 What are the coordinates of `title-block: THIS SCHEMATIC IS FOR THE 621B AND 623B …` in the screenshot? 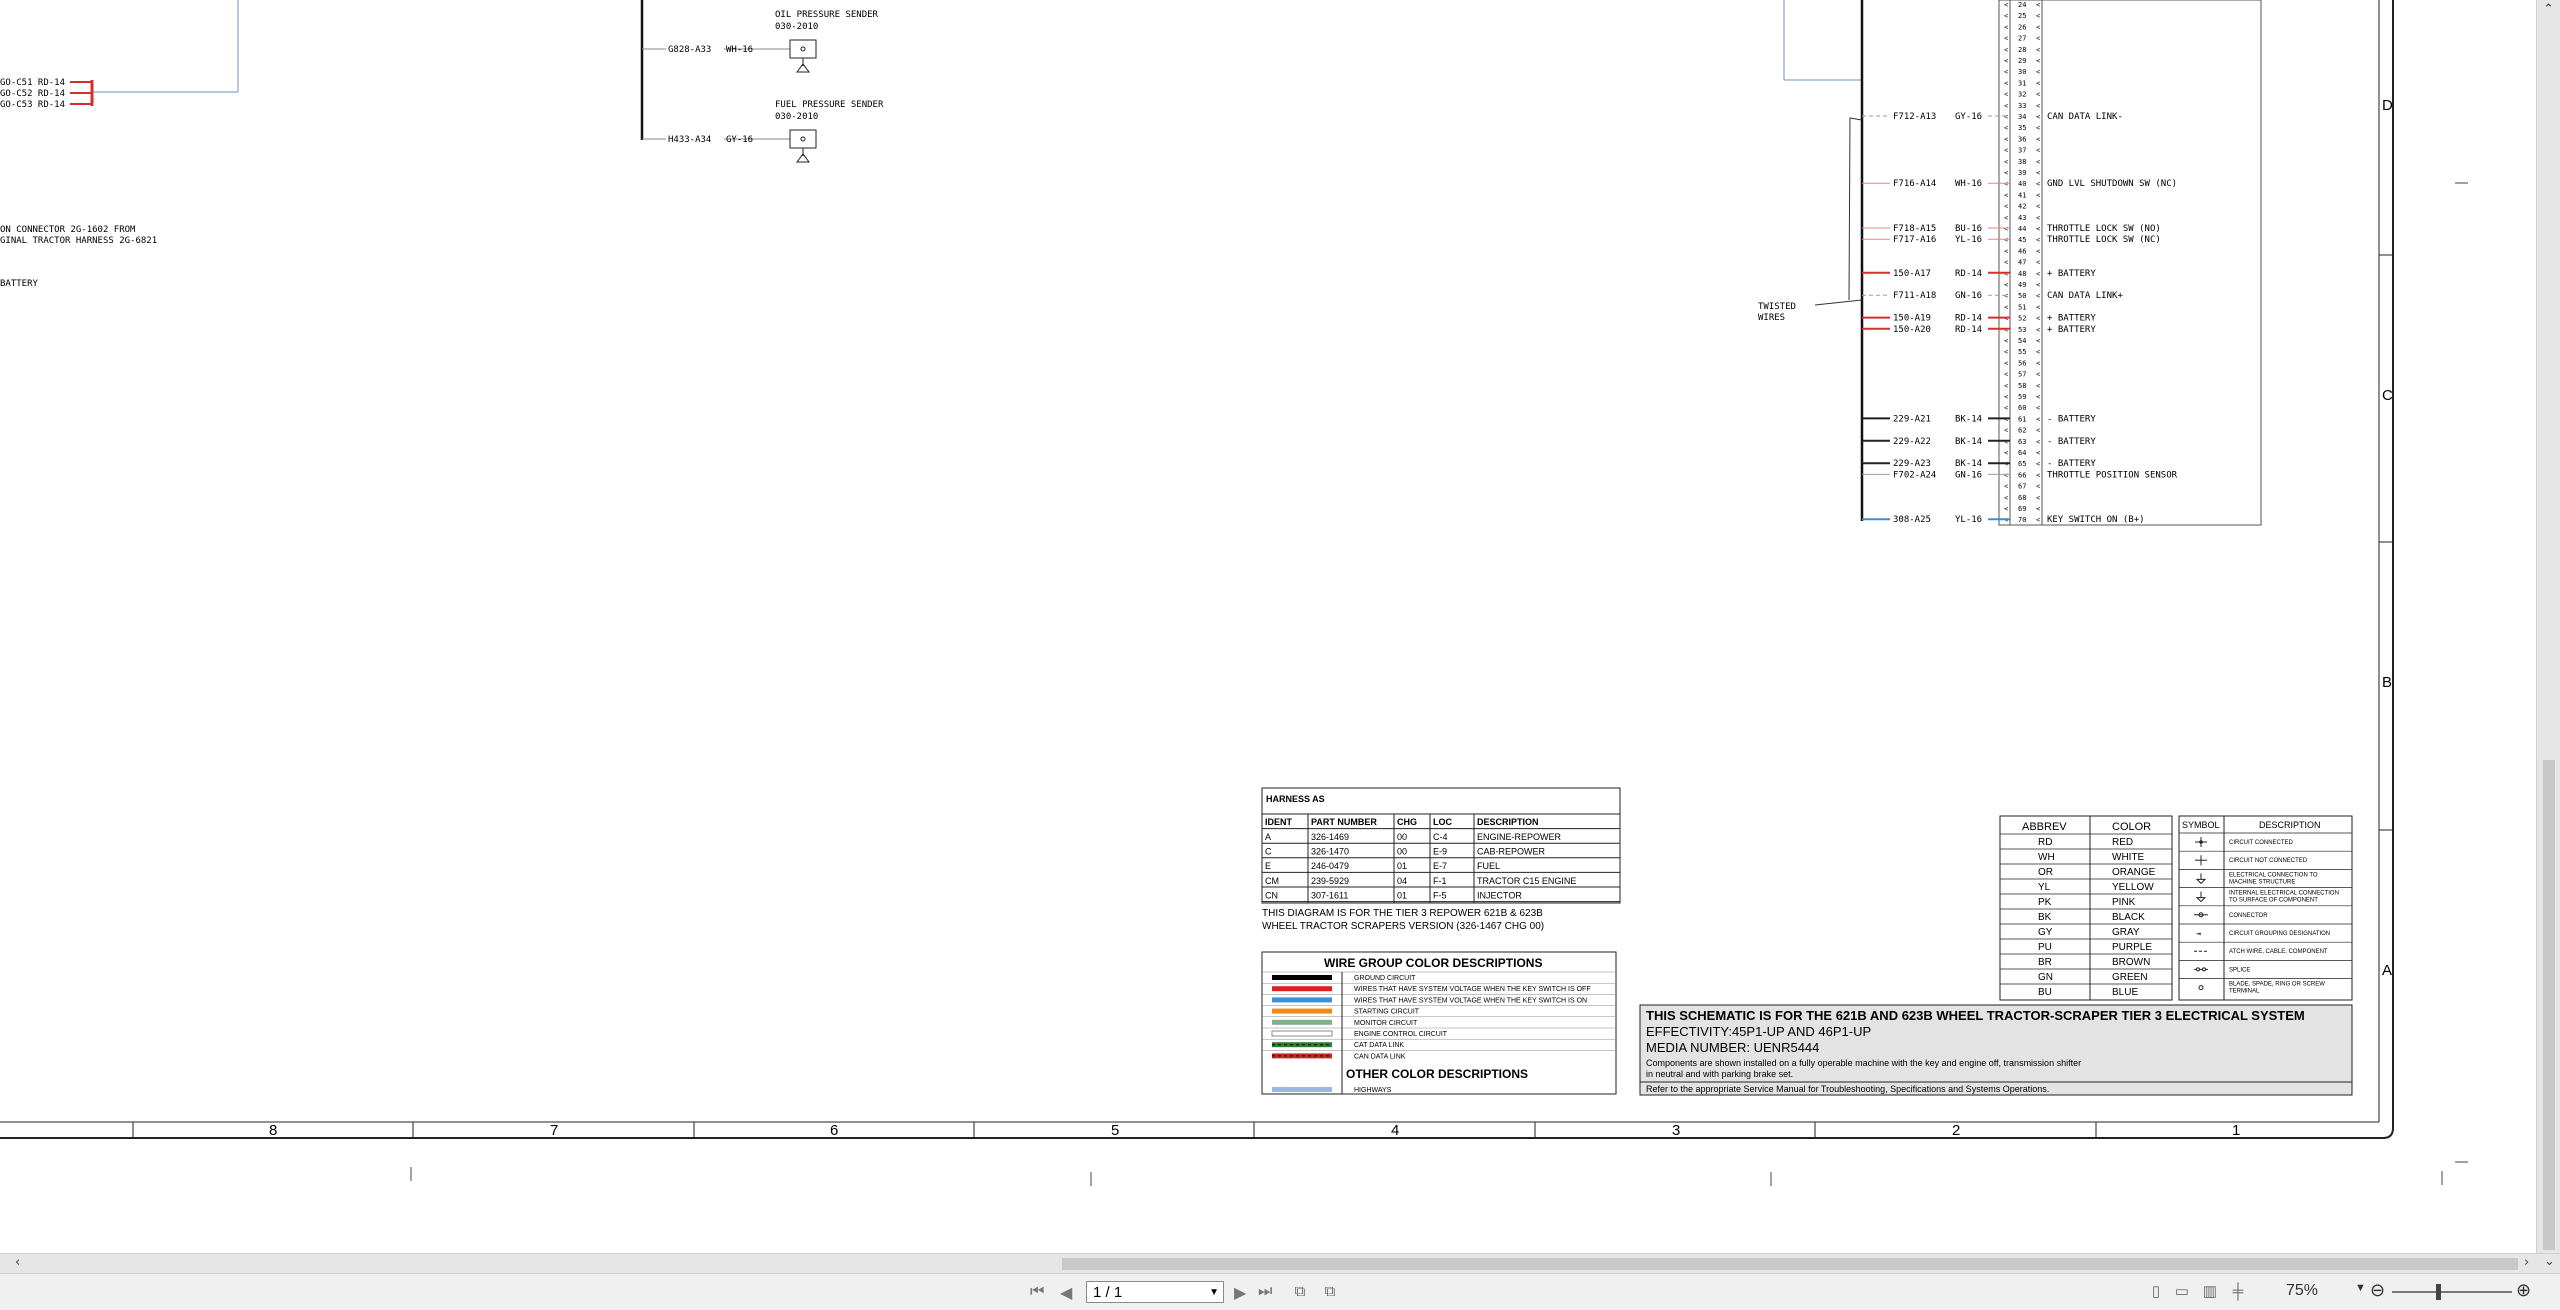 It's located at (1996, 1050).